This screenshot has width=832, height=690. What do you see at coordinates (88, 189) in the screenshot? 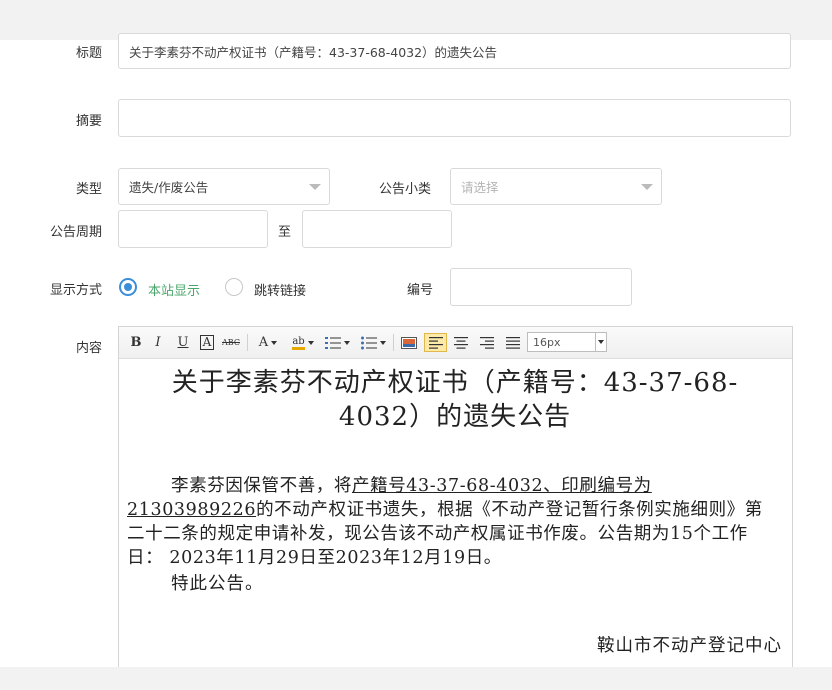
I see `type-label: 类型` at bounding box center [88, 189].